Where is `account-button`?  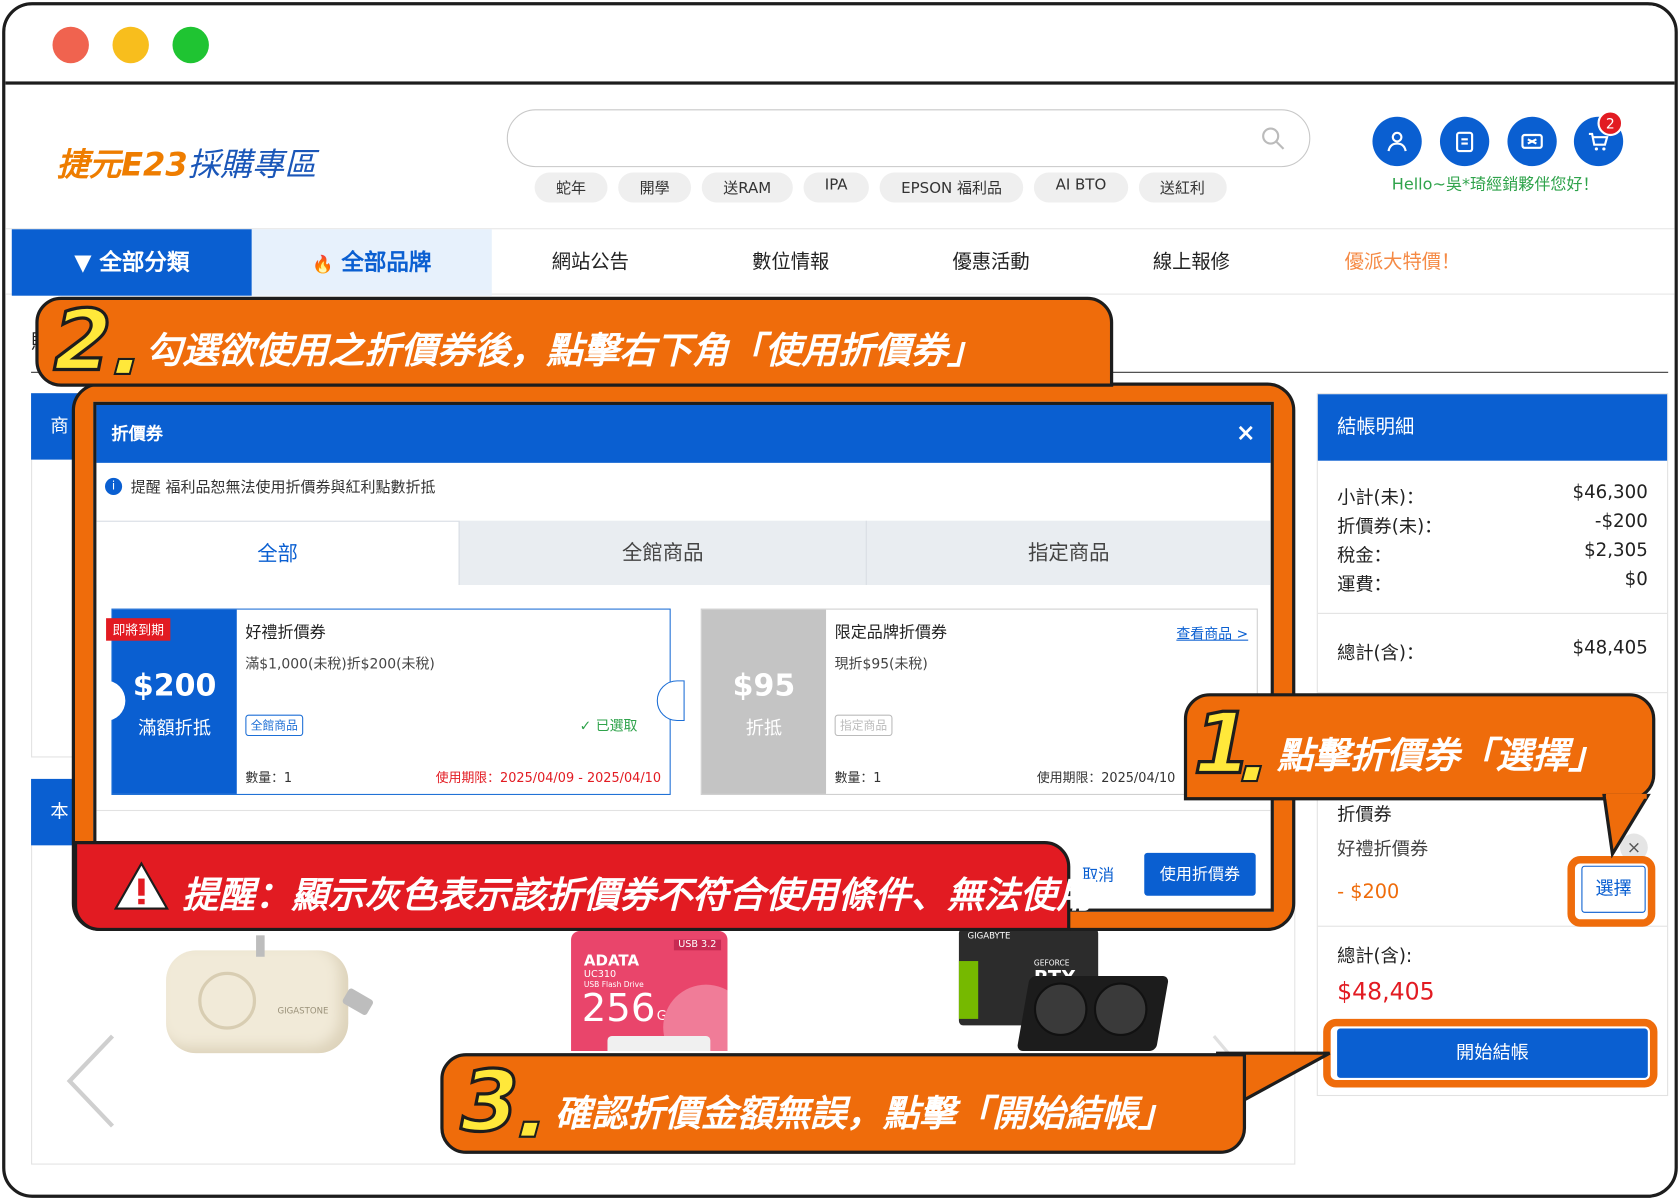 account-button is located at coordinates (1397, 141).